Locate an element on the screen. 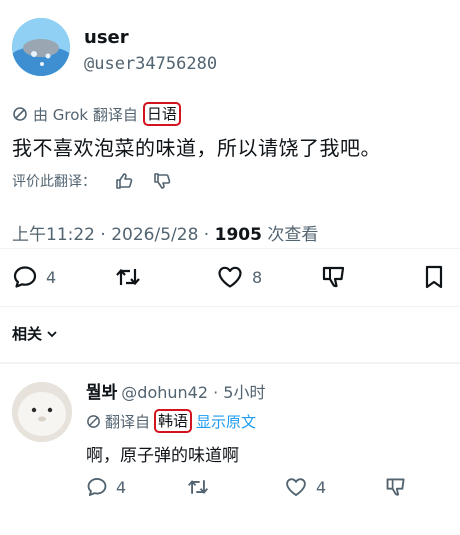  reply-retweet-button is located at coordinates (198, 487).